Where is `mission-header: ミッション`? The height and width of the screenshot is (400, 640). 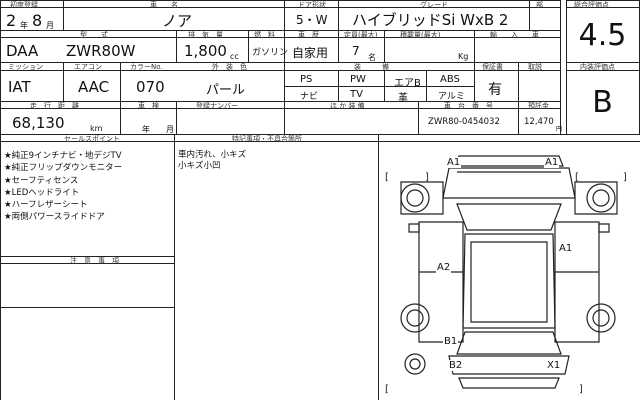 mission-header: ミッション is located at coordinates (25, 67).